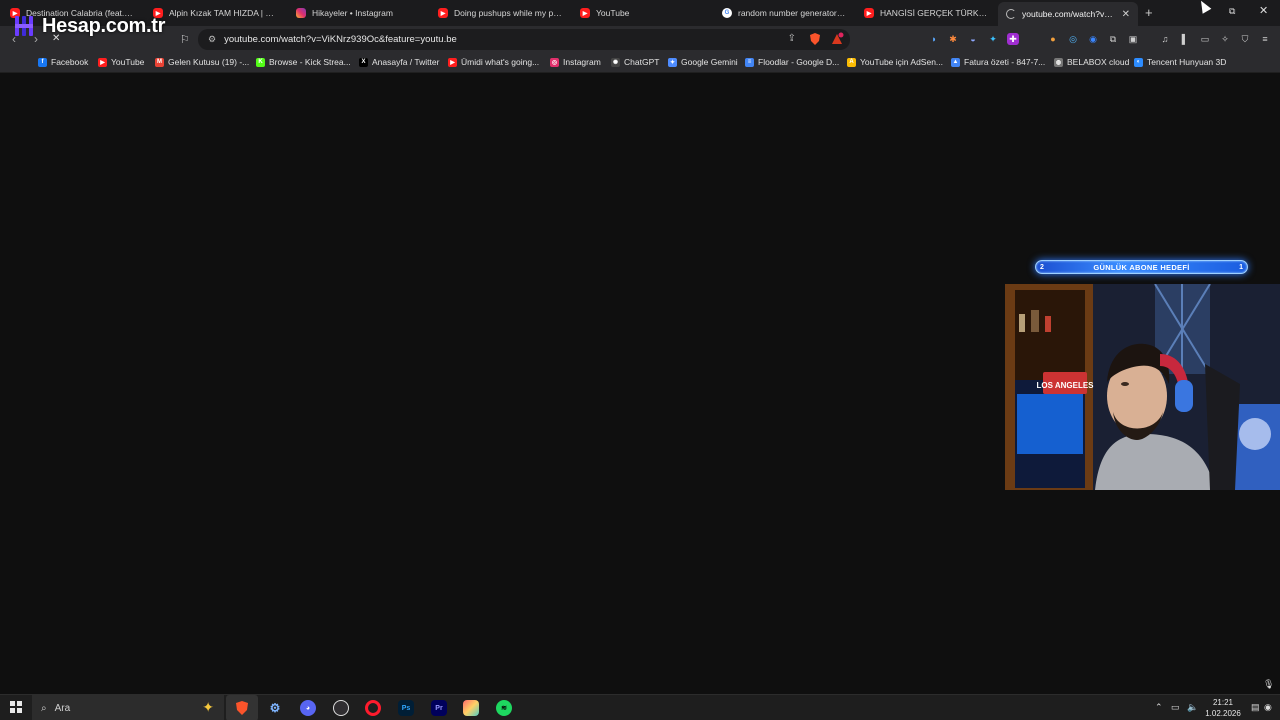 The width and height of the screenshot is (1280, 720). What do you see at coordinates (642, 13) in the screenshot?
I see `tab-youtube: ▶ YouTube` at bounding box center [642, 13].